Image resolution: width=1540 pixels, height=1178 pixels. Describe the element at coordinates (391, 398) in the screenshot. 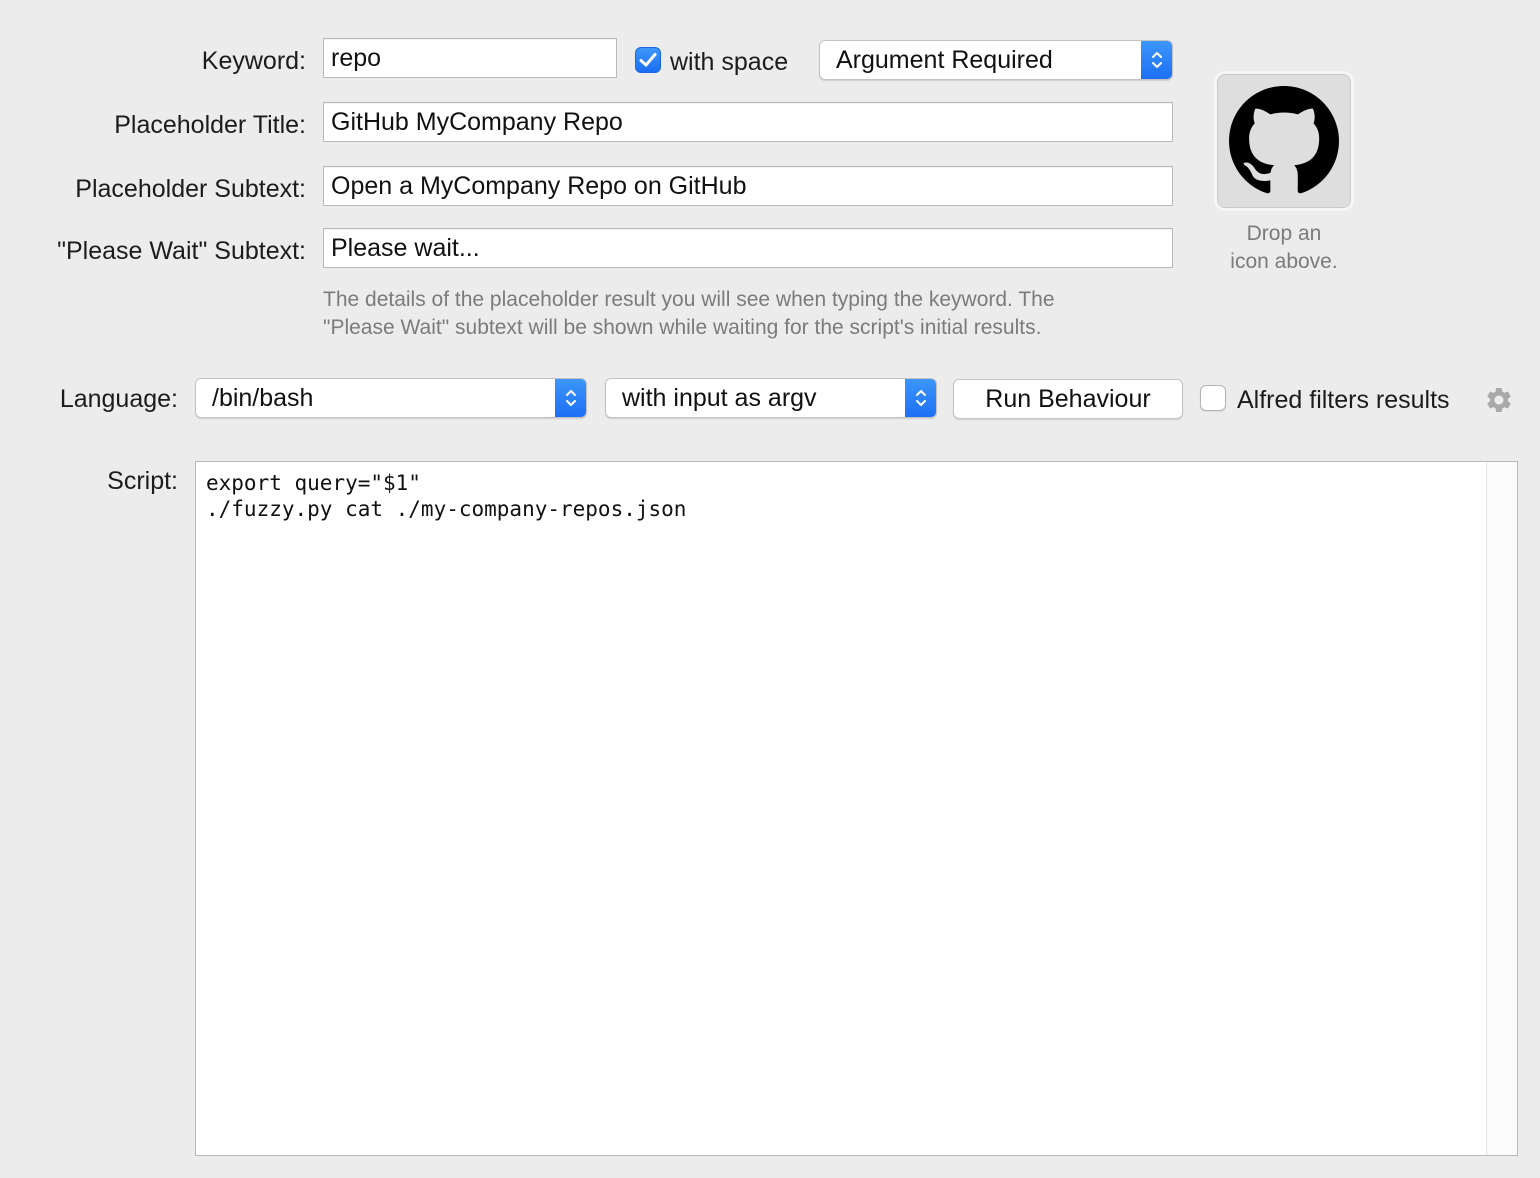

I see `language-select: /bin/bash` at that location.